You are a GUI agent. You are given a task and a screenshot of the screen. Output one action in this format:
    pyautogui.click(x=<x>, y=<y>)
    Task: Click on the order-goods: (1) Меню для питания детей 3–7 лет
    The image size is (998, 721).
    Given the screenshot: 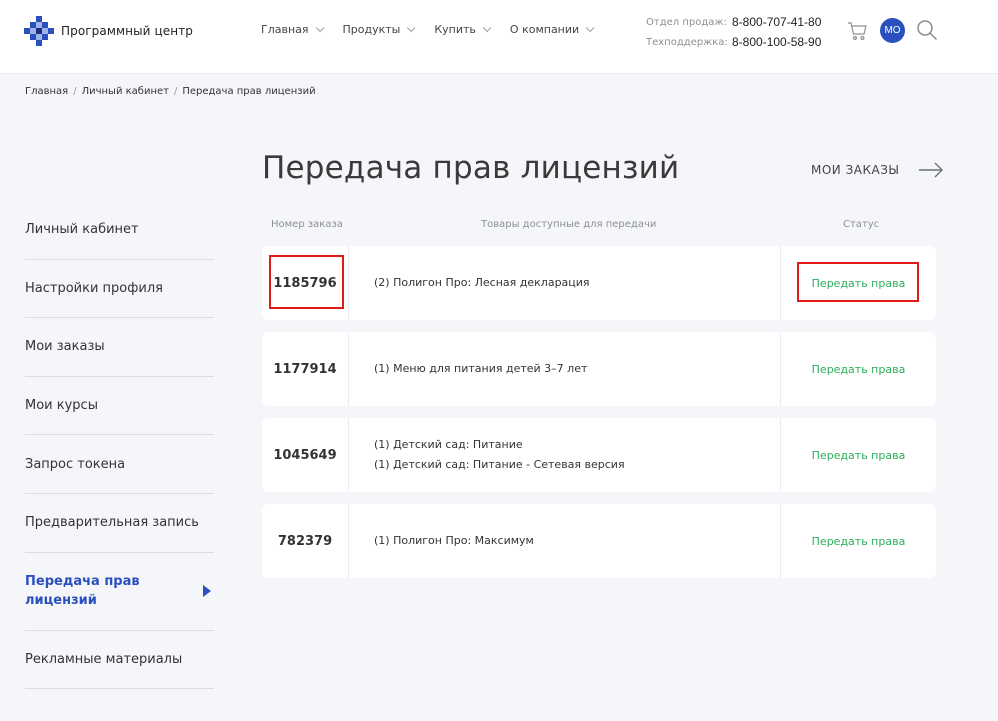 What is the action you would take?
    pyautogui.click(x=480, y=369)
    